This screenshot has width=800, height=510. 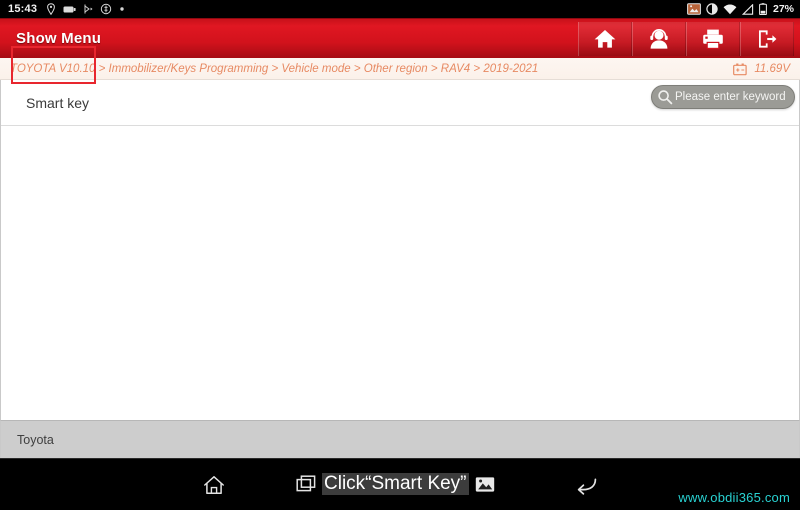 What do you see at coordinates (69, 9) in the screenshot?
I see `capsule-icon` at bounding box center [69, 9].